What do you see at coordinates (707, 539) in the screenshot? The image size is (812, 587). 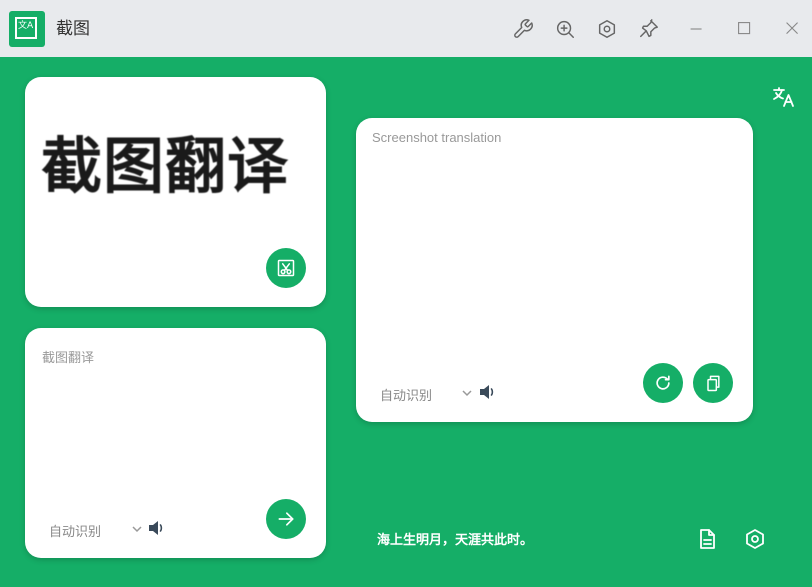 I see `document-icon` at bounding box center [707, 539].